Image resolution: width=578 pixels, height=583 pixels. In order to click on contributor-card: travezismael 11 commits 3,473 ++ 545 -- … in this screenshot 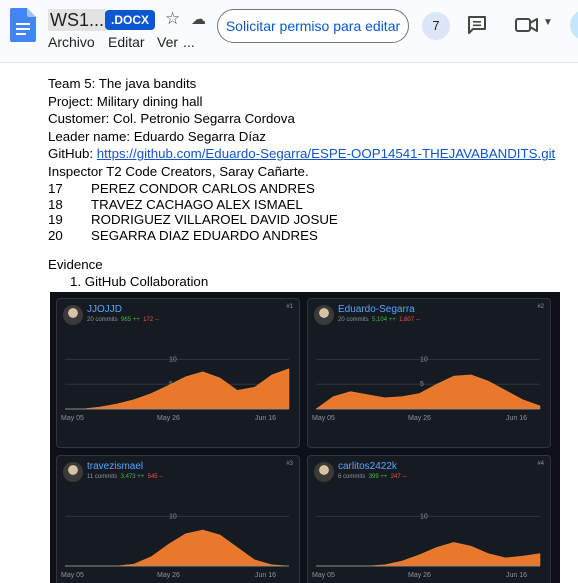, I will do `click(178, 519)`.